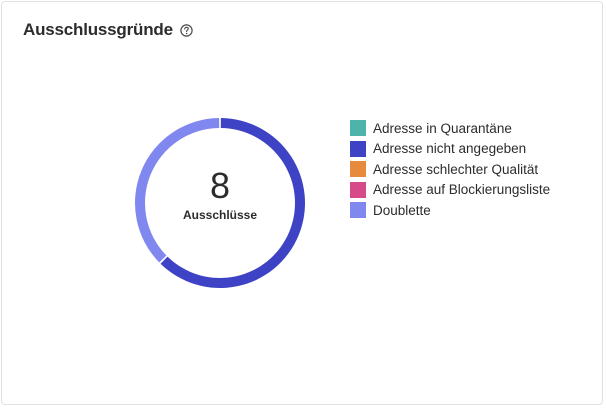 The height and width of the screenshot is (408, 606). I want to click on total-exclusions-label: Ausschlüsse, so click(220, 215).